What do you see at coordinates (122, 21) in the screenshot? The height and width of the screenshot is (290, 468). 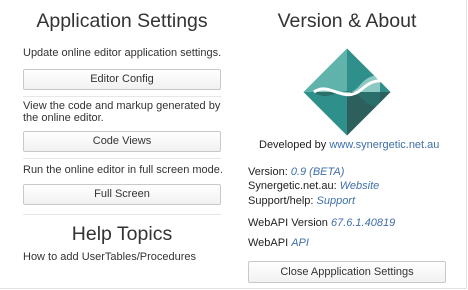 I see `settings-title: Application Settings` at bounding box center [122, 21].